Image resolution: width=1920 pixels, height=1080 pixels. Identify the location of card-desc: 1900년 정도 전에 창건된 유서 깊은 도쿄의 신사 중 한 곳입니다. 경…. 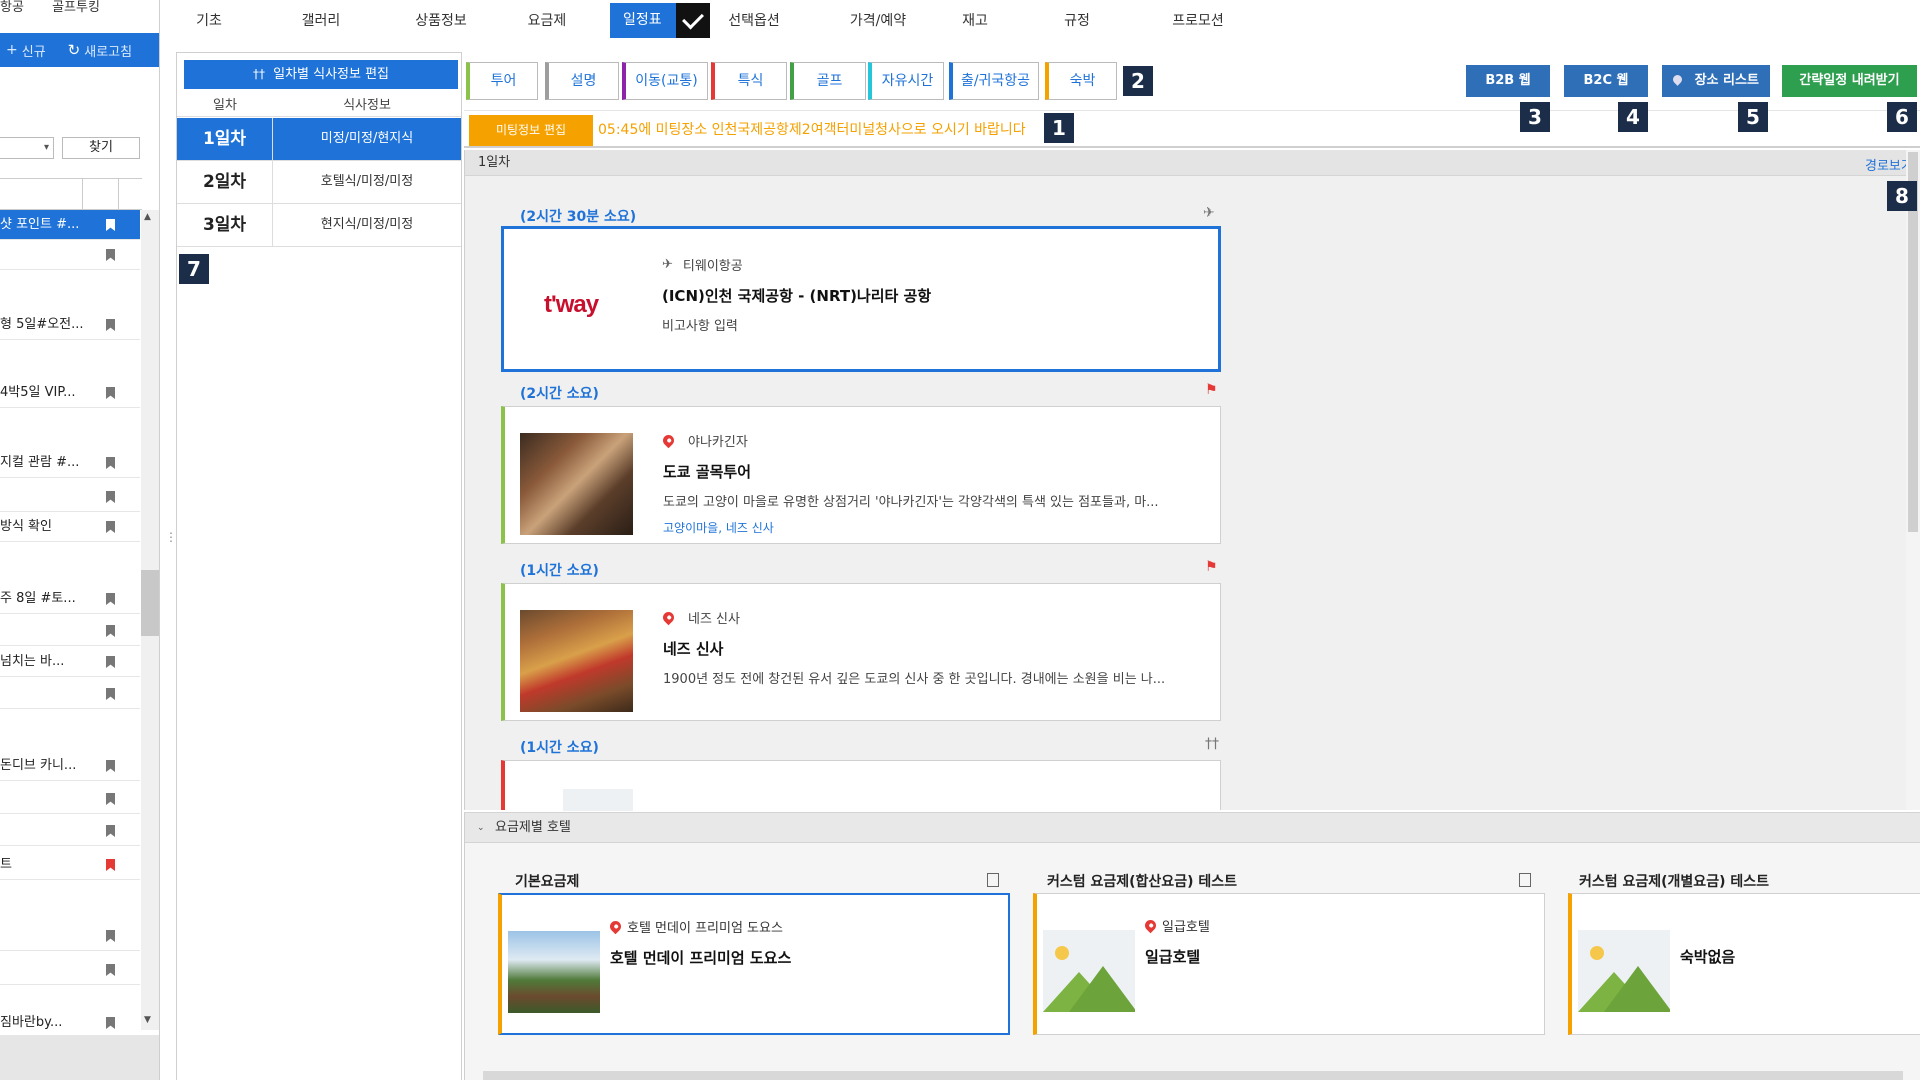
(914, 679).